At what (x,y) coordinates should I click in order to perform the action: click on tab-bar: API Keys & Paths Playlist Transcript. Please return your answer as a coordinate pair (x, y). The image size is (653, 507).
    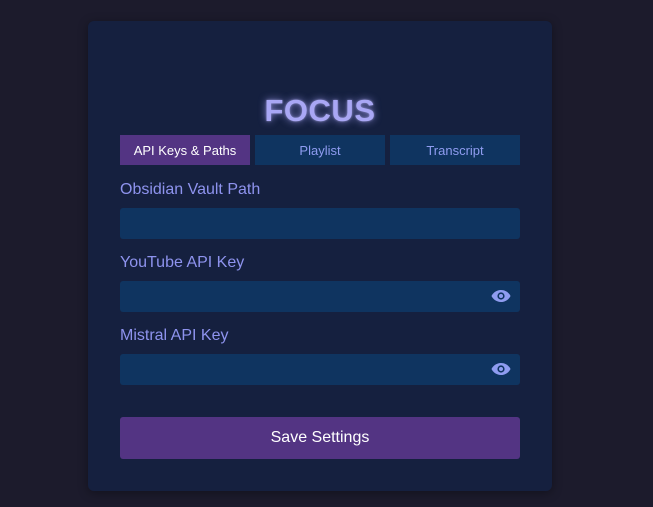
    Looking at the image, I should click on (320, 150).